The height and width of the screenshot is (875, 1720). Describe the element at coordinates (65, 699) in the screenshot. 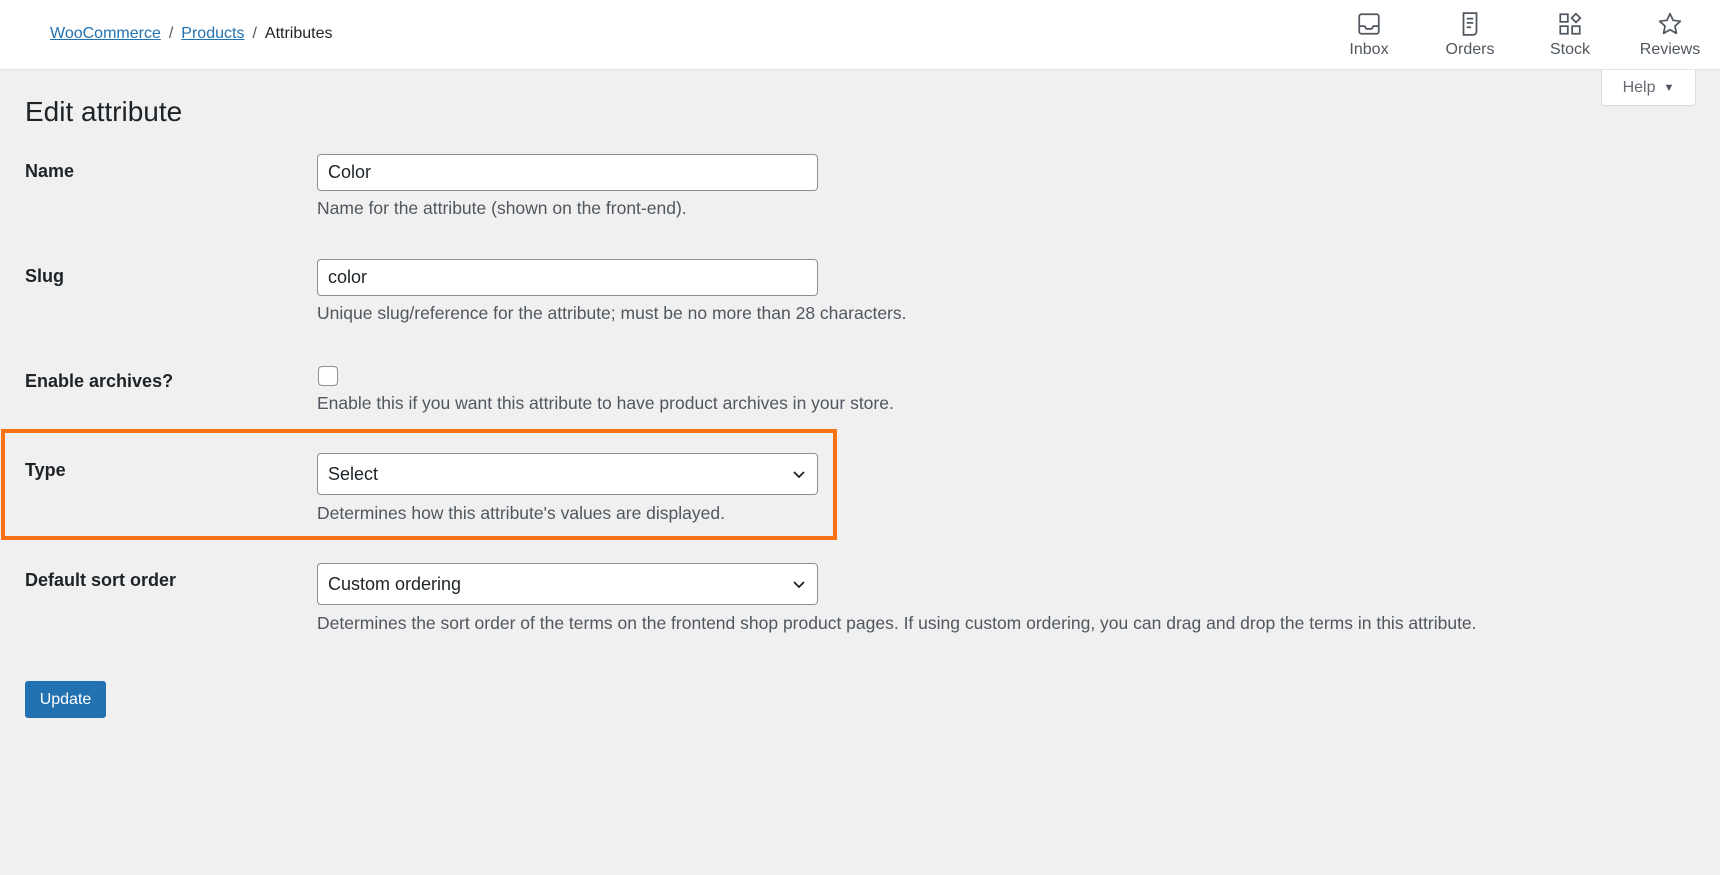

I see `update-button: Update` at that location.